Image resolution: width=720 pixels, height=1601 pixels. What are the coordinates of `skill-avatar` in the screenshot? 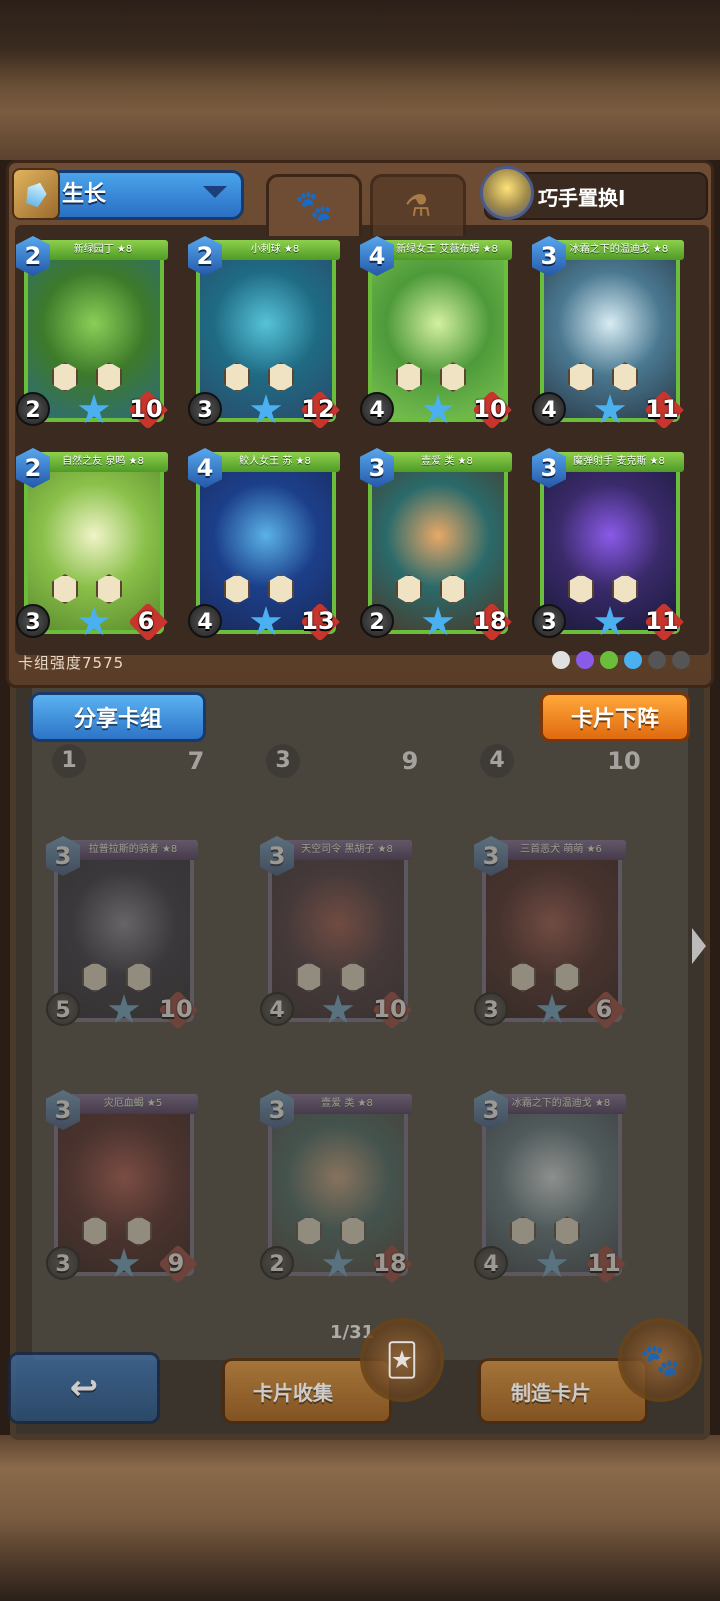 It's located at (507, 193).